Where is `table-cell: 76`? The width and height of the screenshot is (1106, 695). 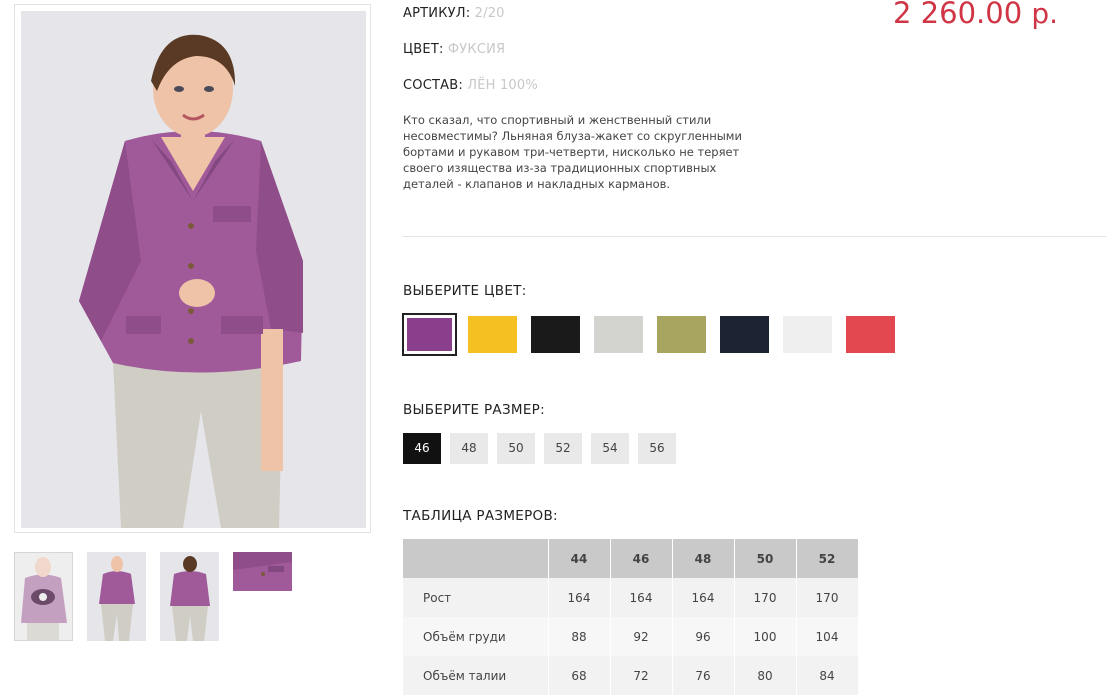 table-cell: 76 is located at coordinates (703, 675).